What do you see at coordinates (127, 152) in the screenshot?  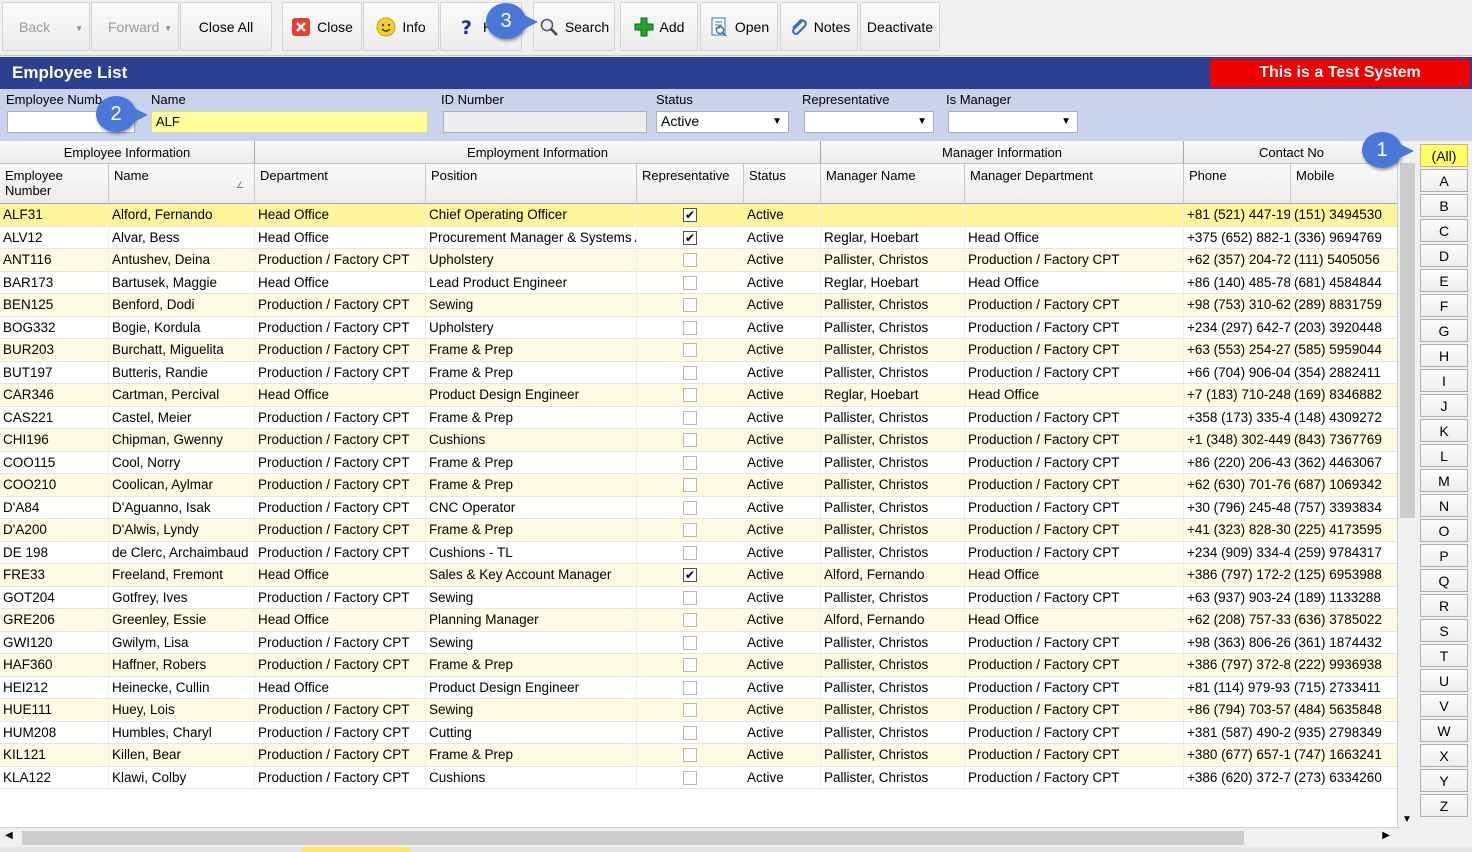 I see `group-header-employee-info: Employee Information` at bounding box center [127, 152].